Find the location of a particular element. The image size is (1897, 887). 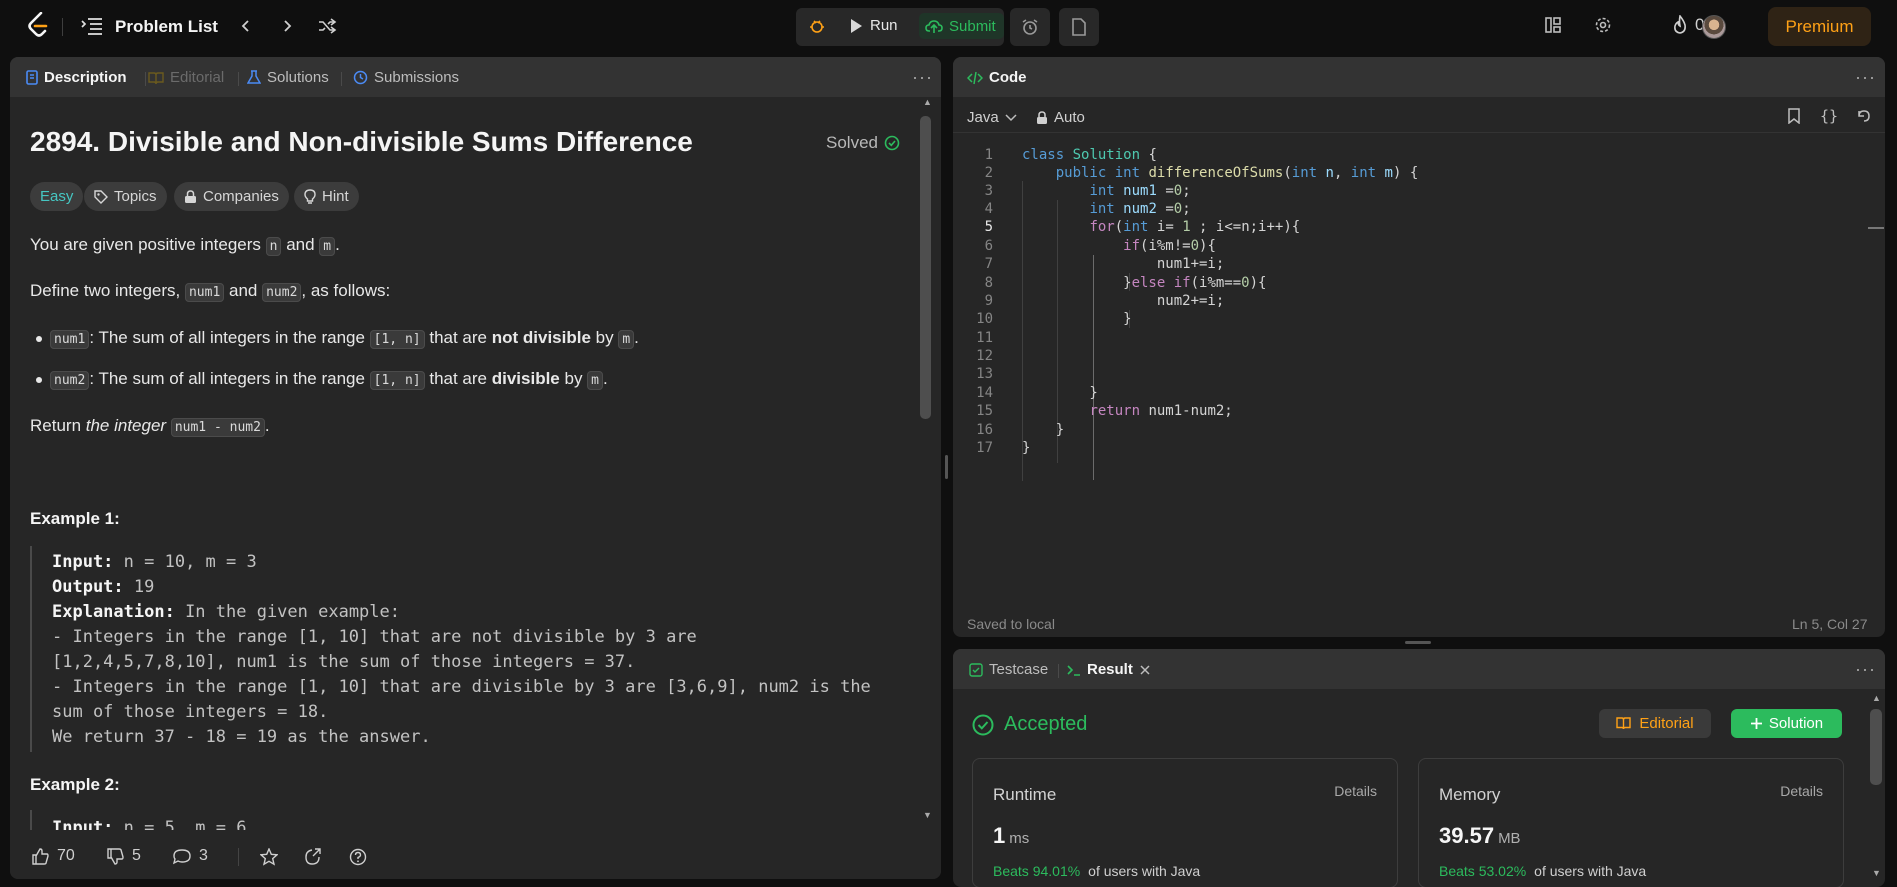

text: Define two integers, is located at coordinates (107, 290).